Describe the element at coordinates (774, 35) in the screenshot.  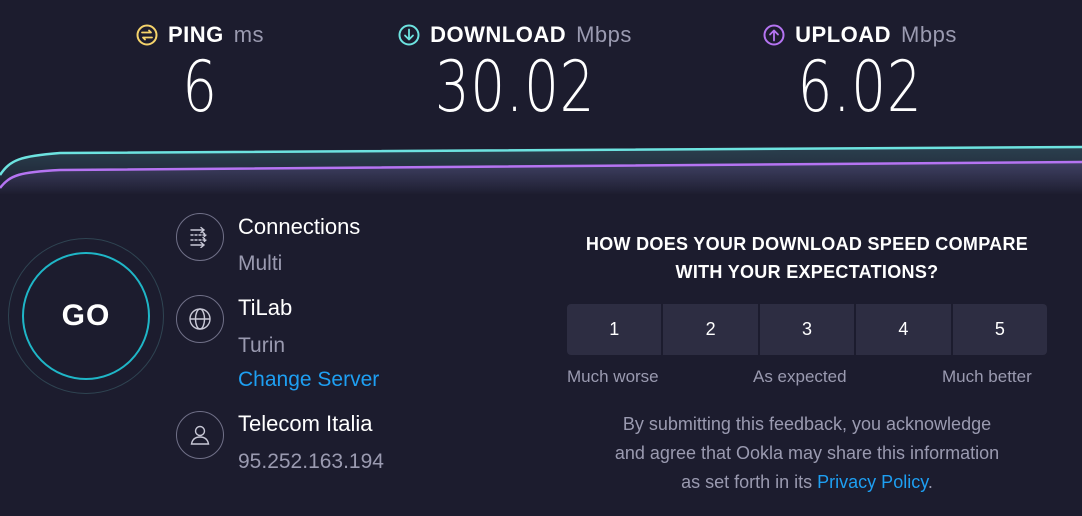
I see `upload-icon` at that location.